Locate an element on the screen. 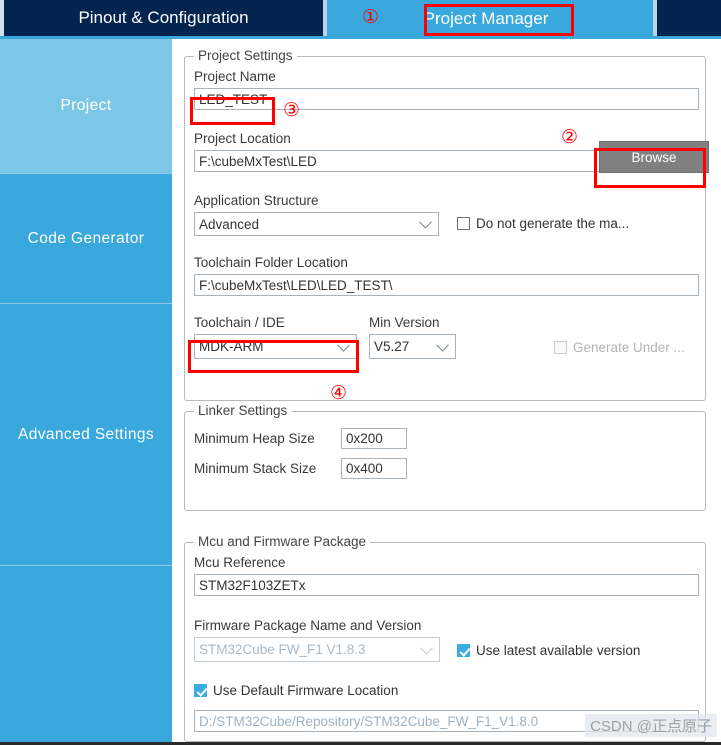 Image resolution: width=721 pixels, height=745 pixels. minimum-stack-size-input: 0x400 is located at coordinates (374, 468).